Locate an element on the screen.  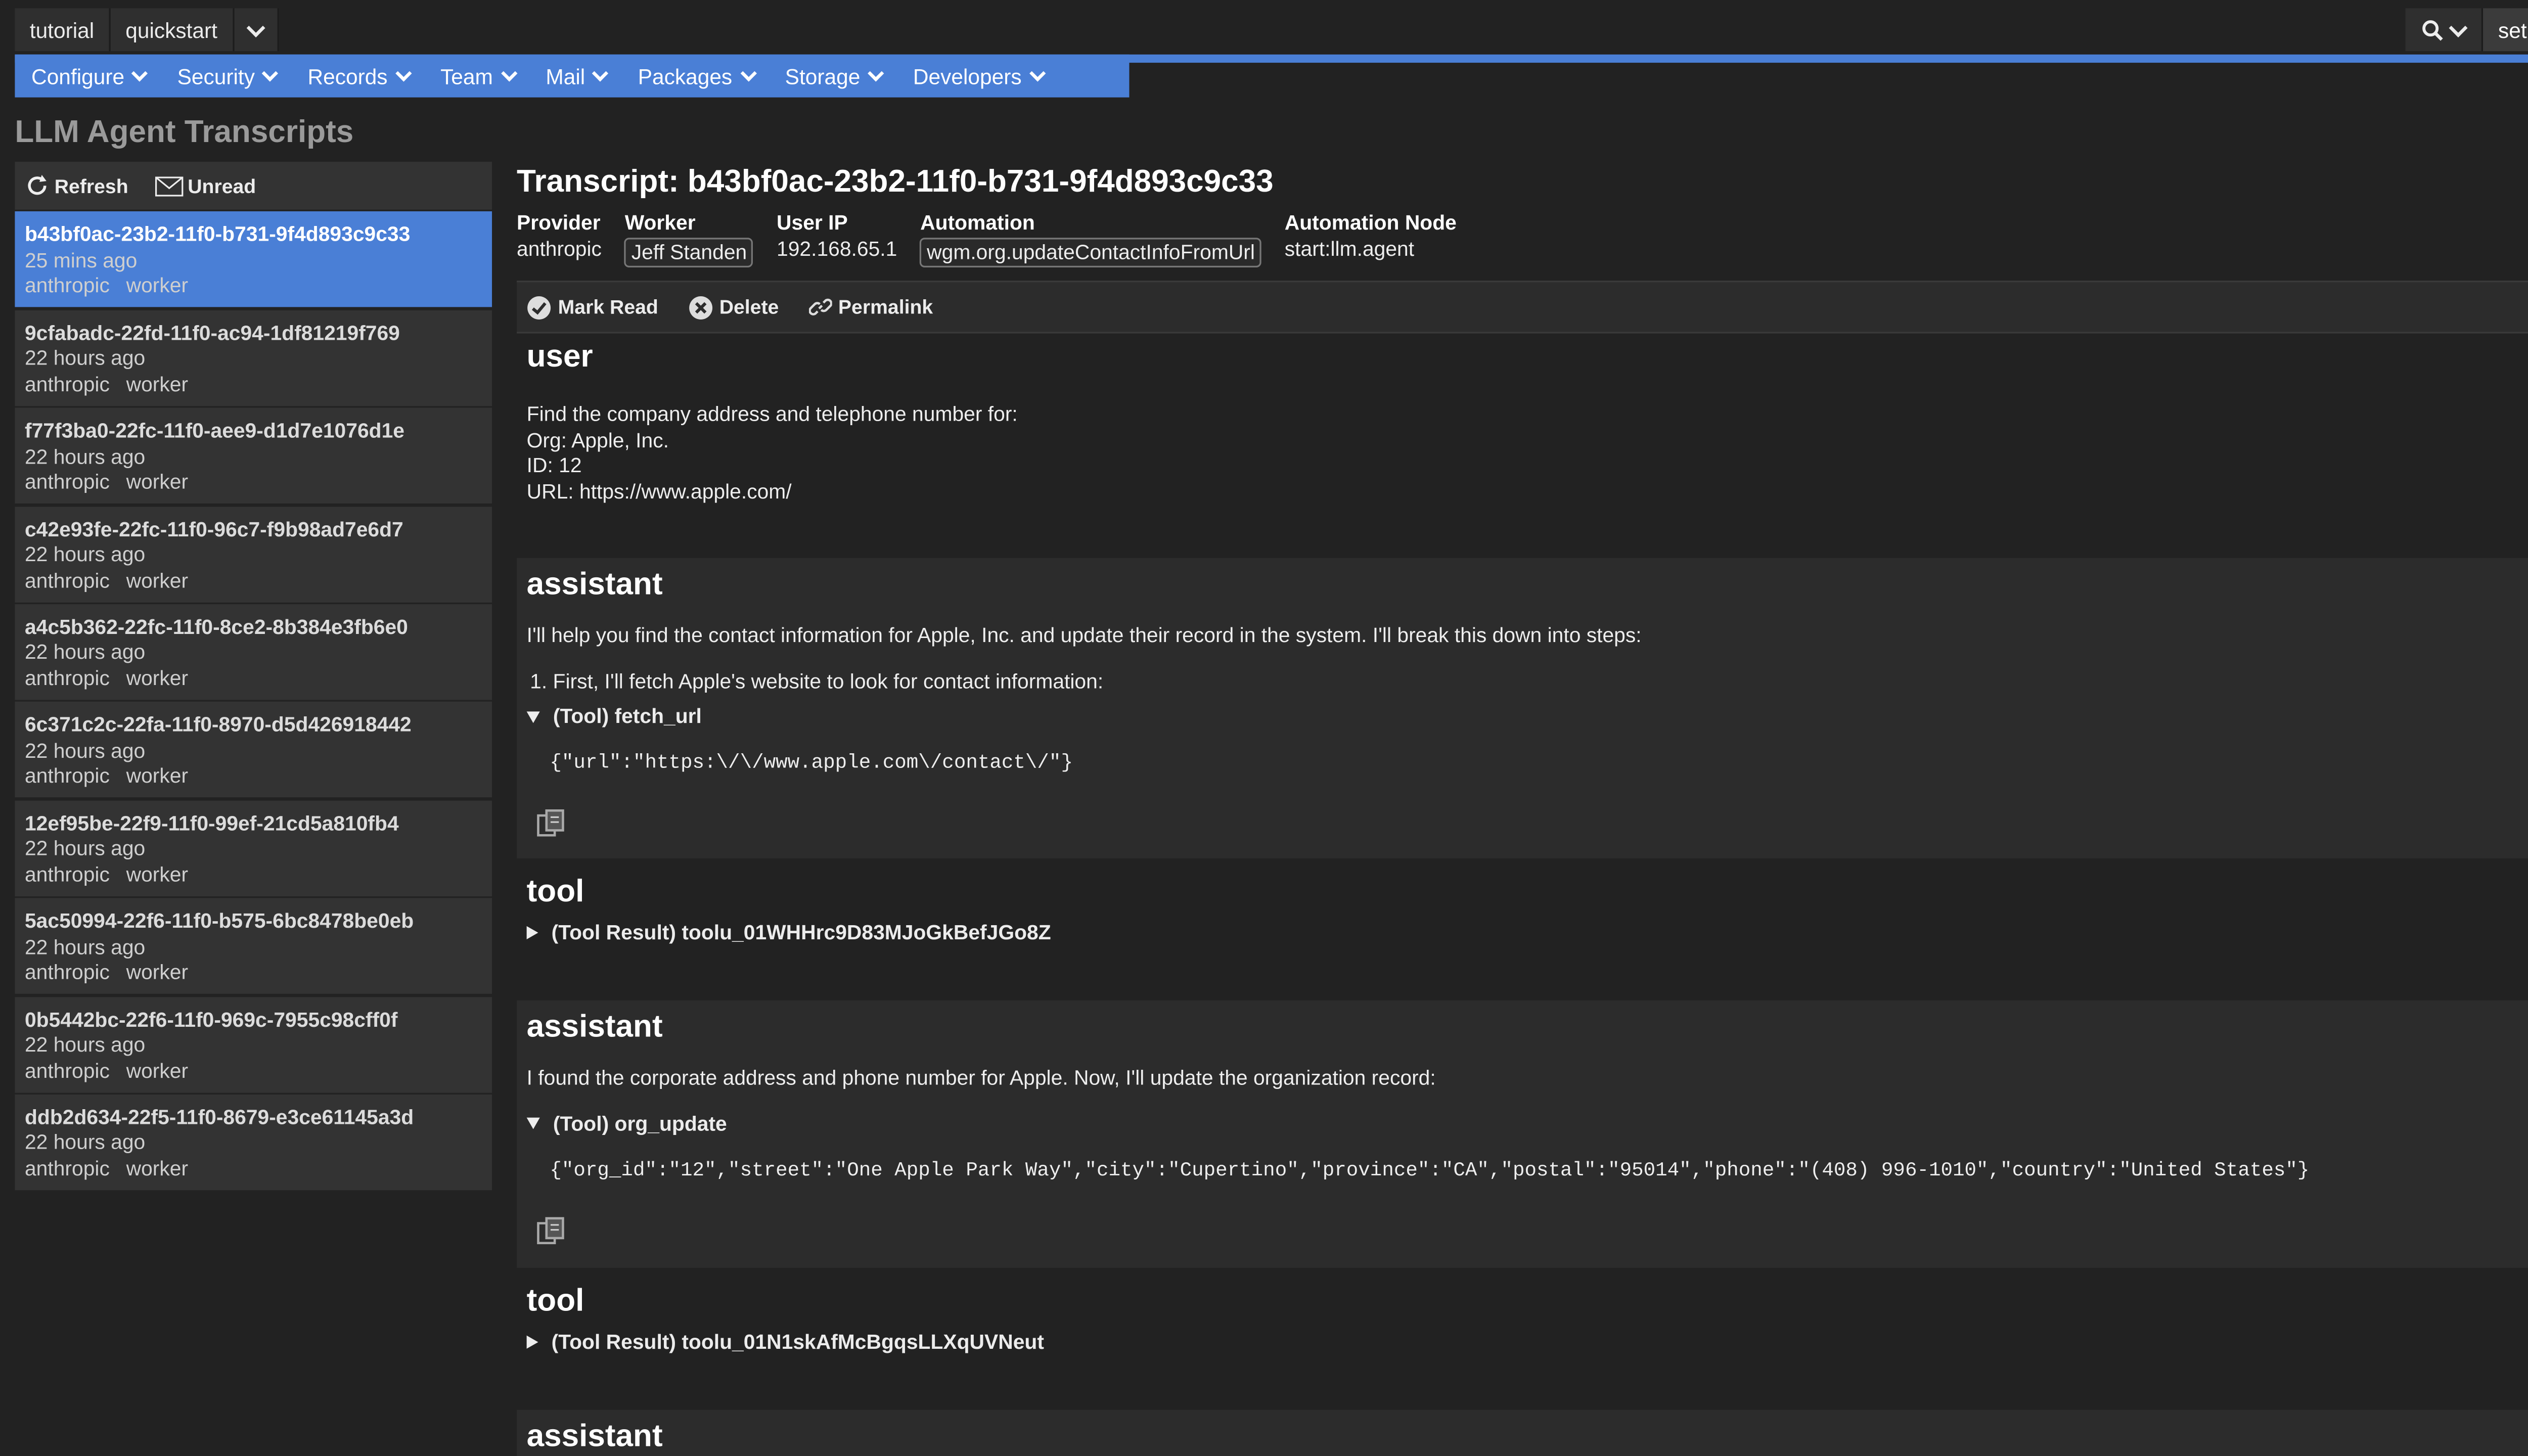
automation-label: Automation is located at coordinates (978, 223).